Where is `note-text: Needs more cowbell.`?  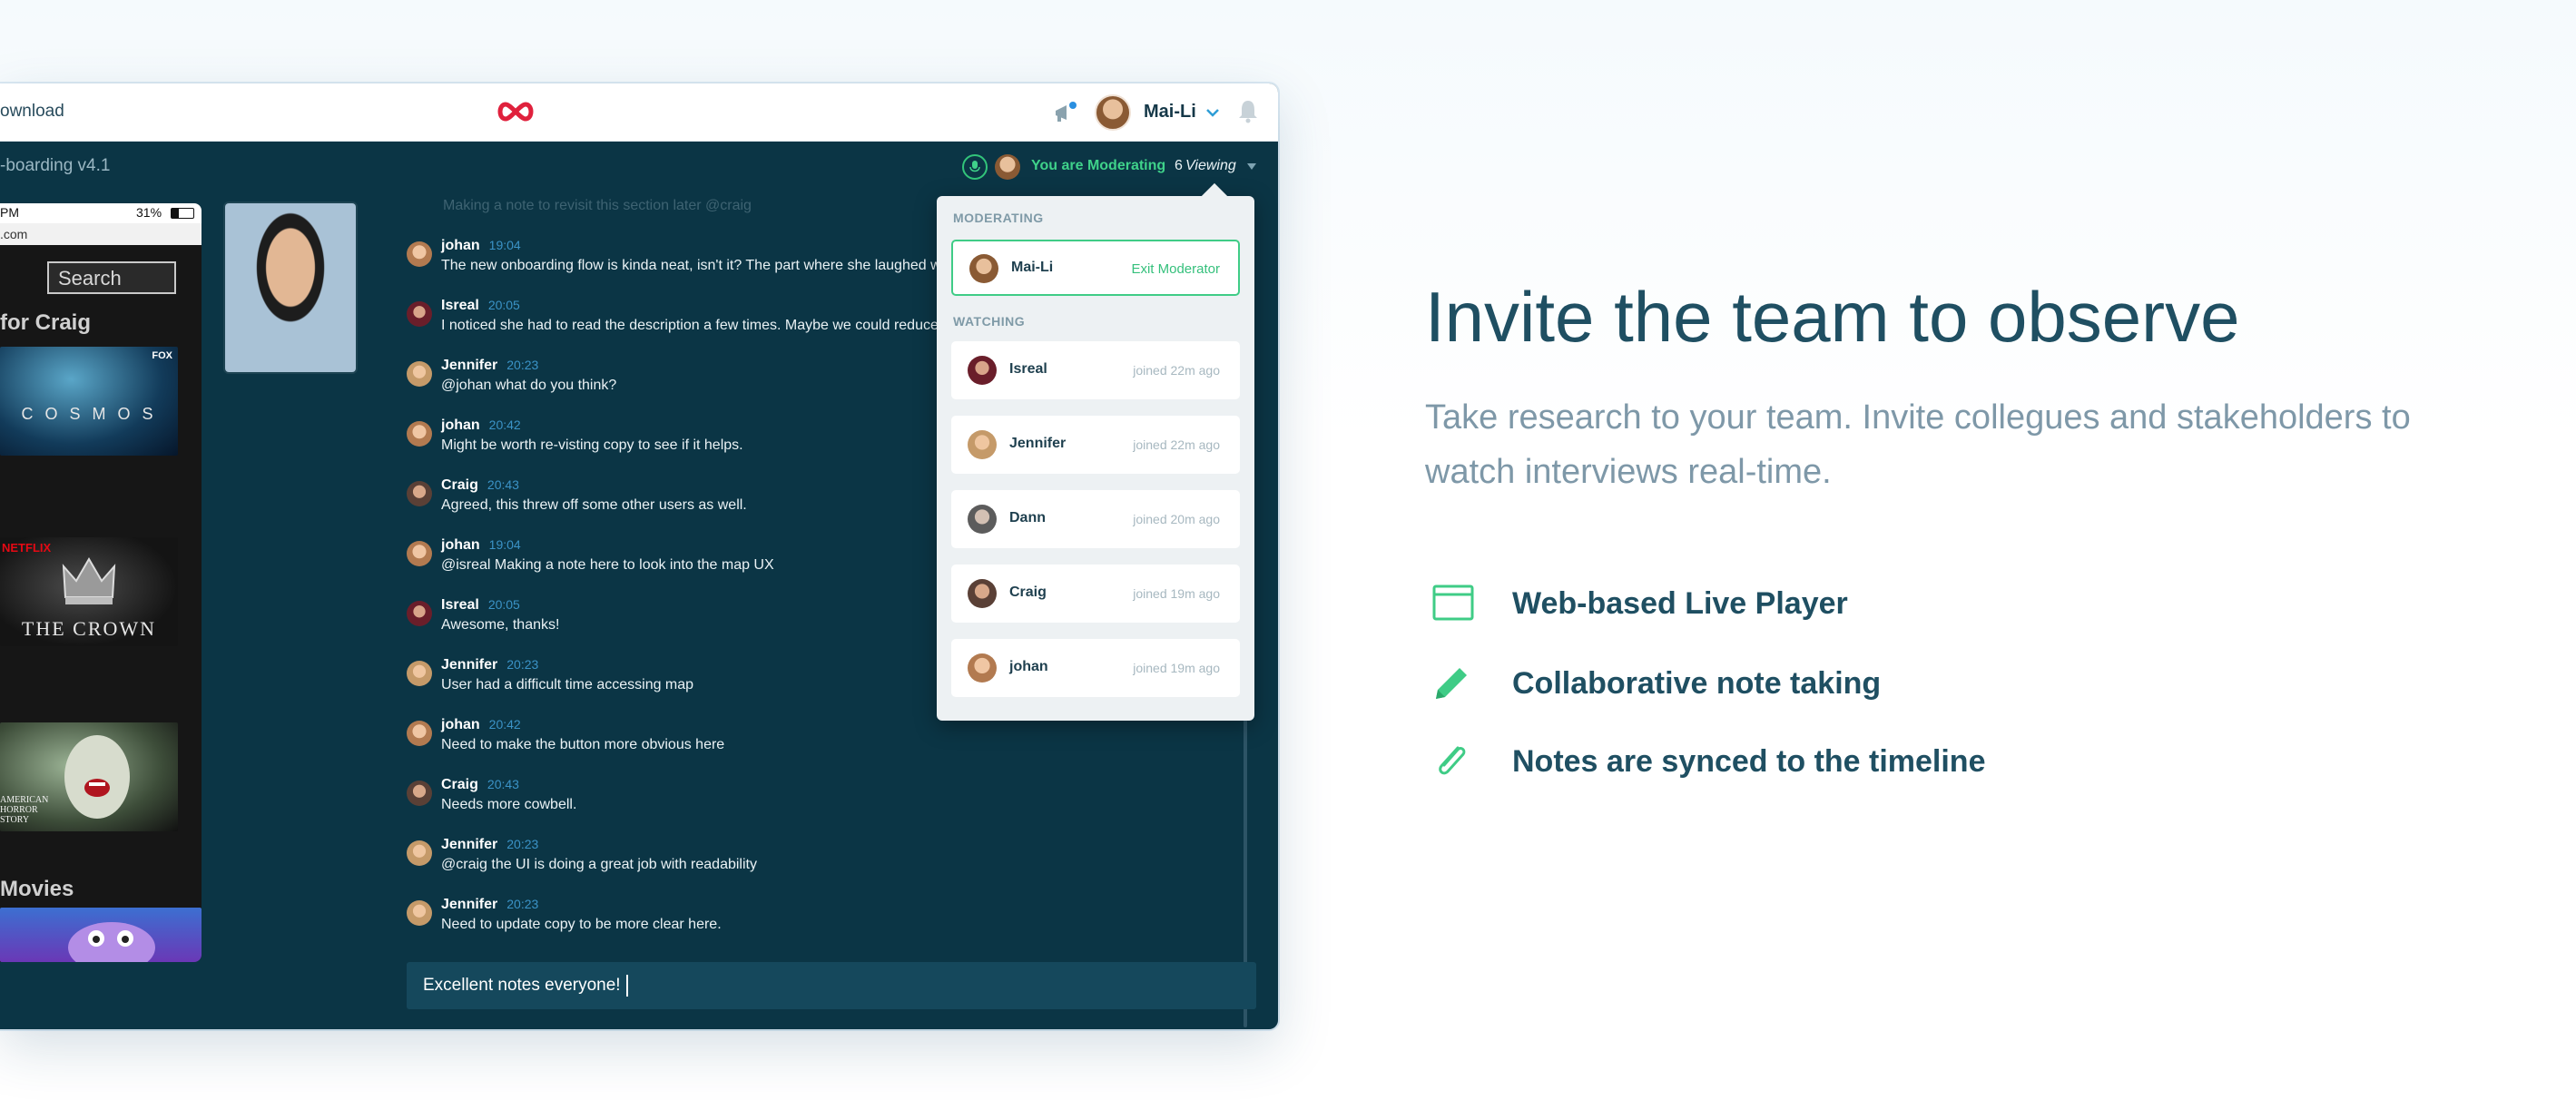 note-text: Needs more cowbell. is located at coordinates (509, 804).